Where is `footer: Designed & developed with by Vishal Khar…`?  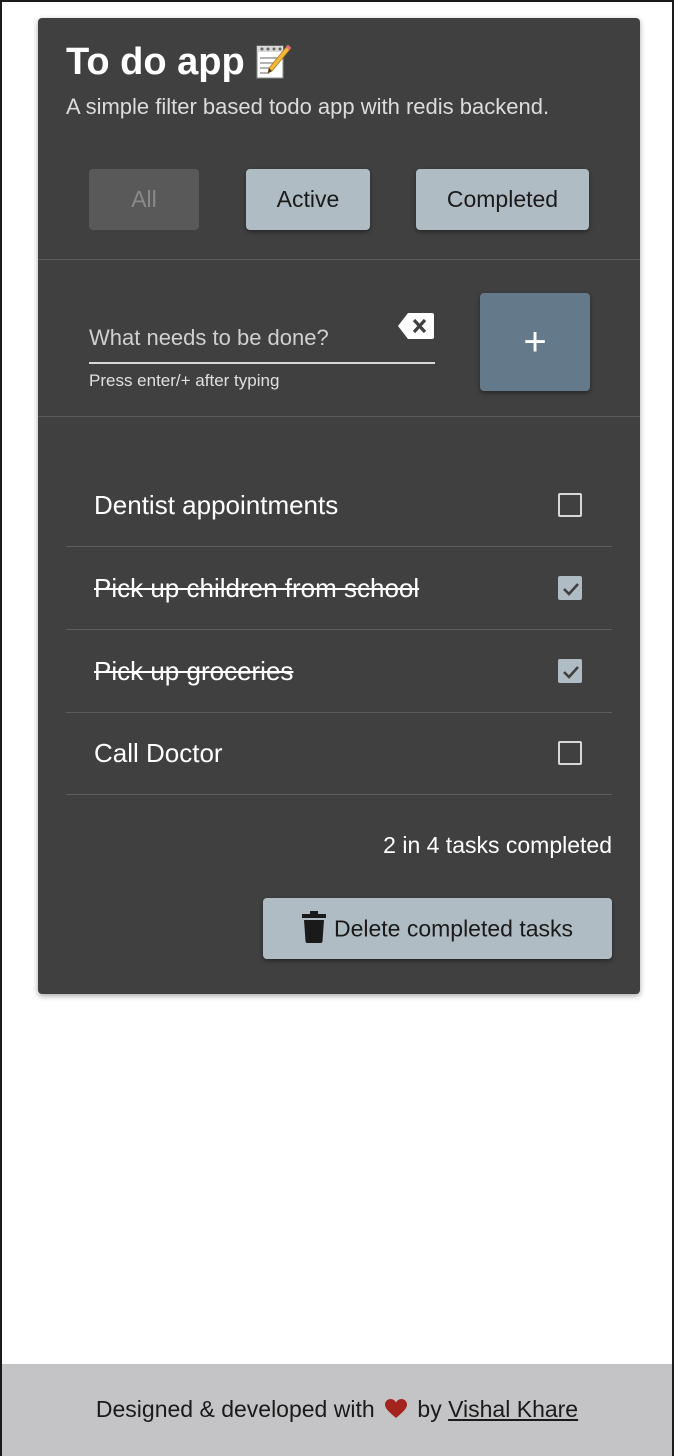 footer: Designed & developed with by Vishal Khar… is located at coordinates (337, 1410).